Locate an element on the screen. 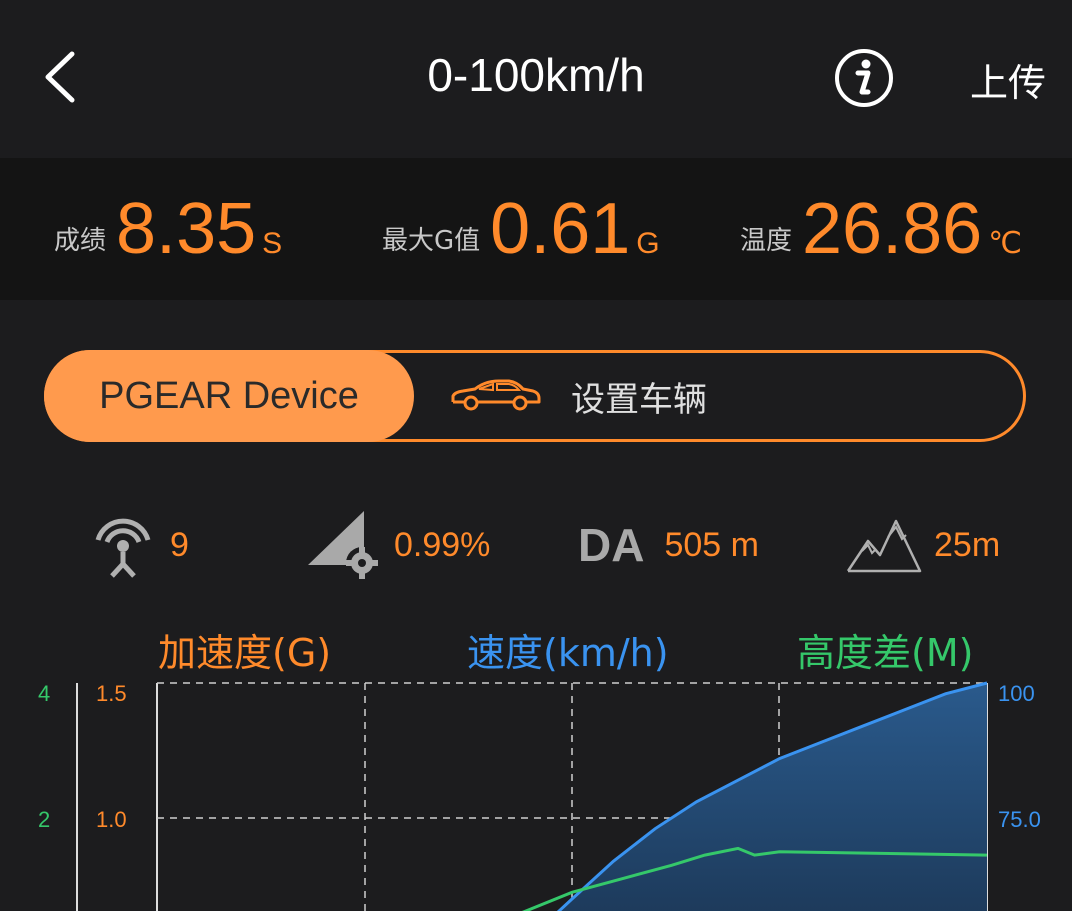 This screenshot has width=1072, height=911. stat-max-g-value: 0.61 is located at coordinates (560, 229).